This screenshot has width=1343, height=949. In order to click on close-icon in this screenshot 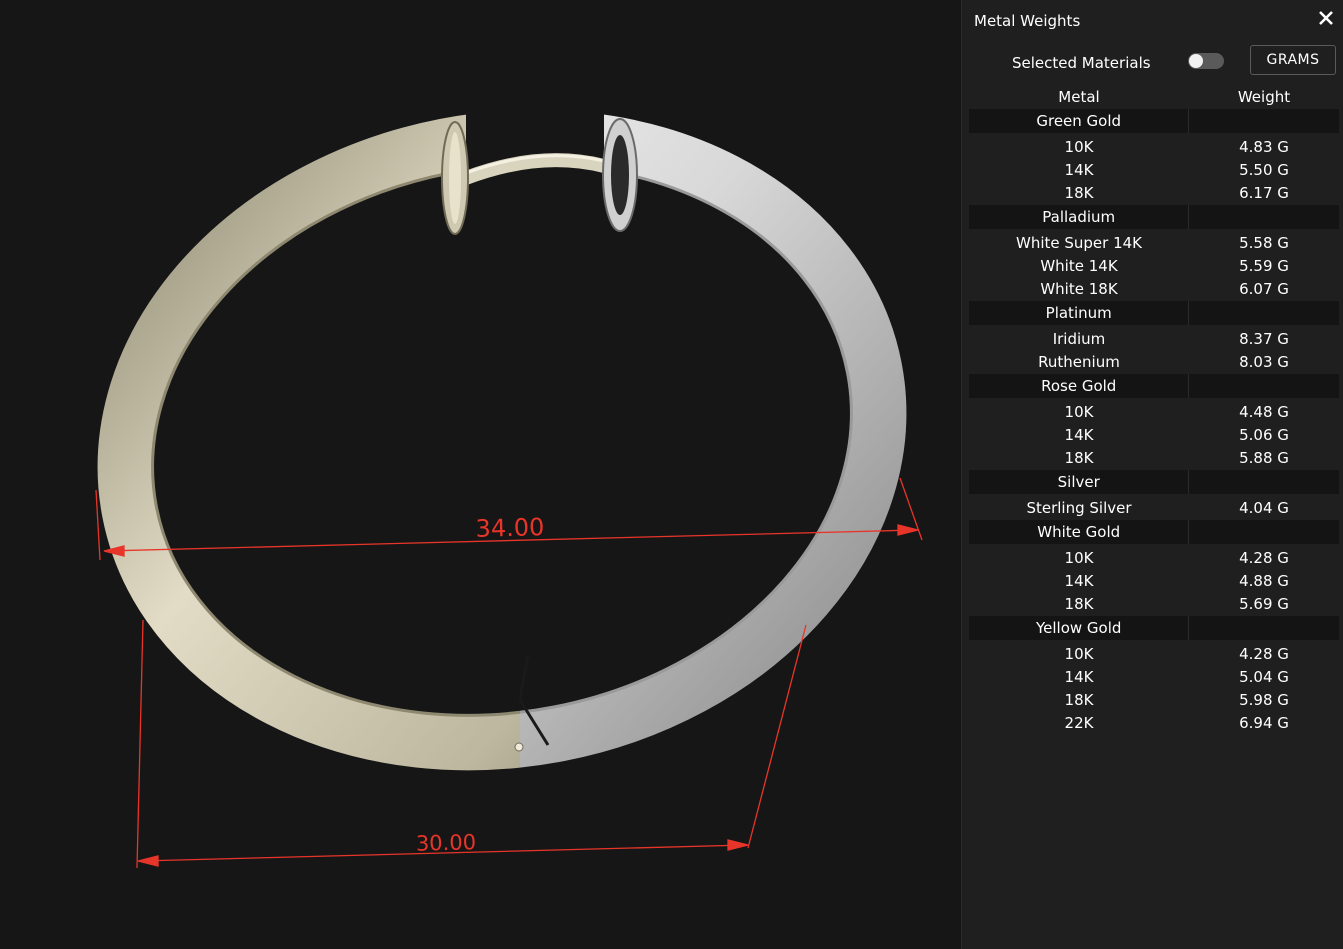, I will do `click(1326, 18)`.